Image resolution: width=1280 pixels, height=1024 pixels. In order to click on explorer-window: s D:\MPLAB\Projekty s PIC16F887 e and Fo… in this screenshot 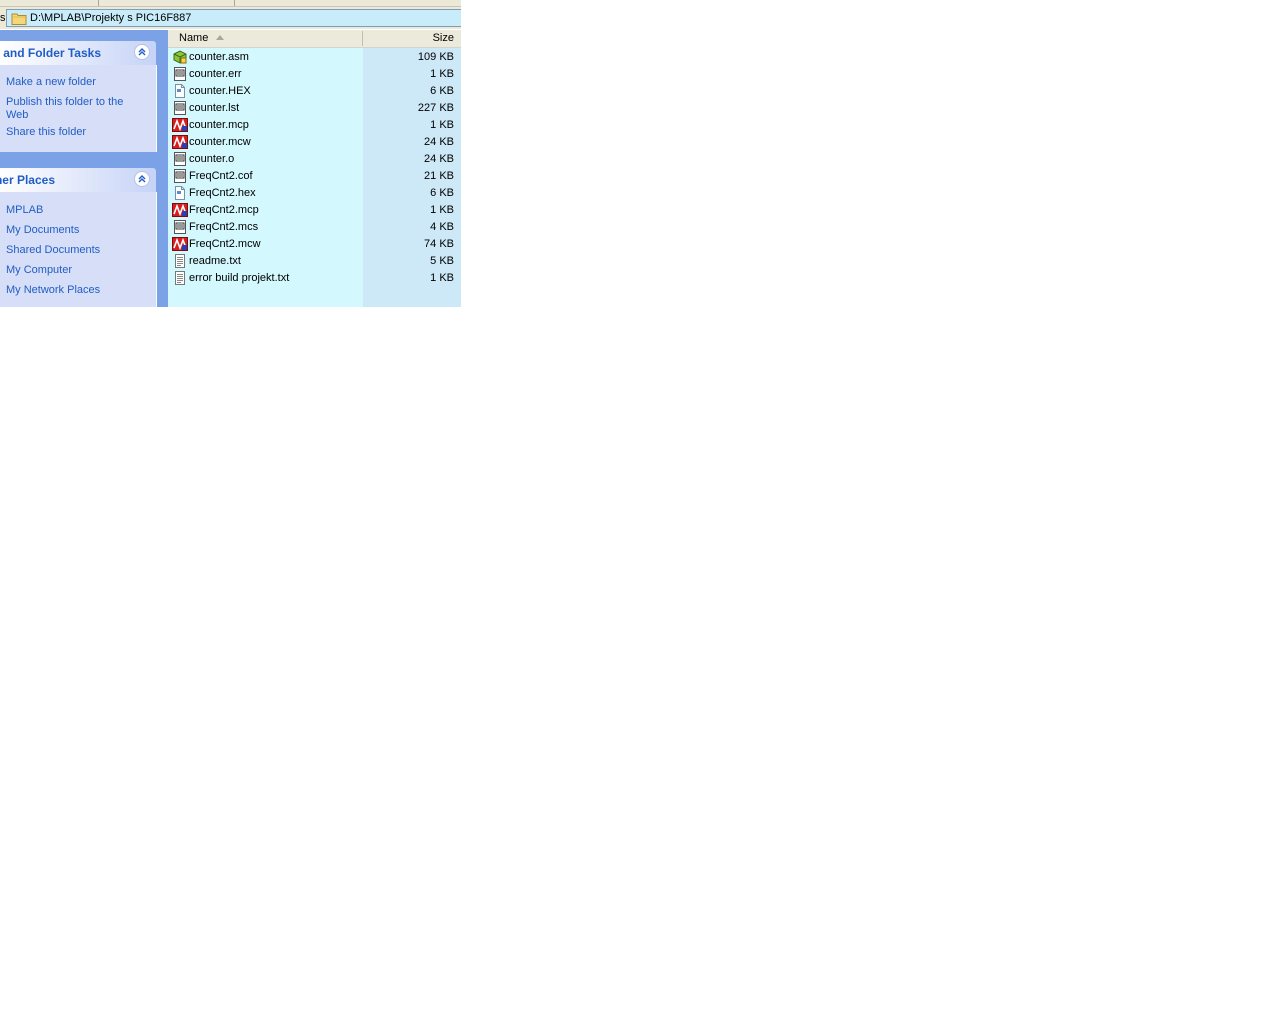, I will do `click(230, 153)`.